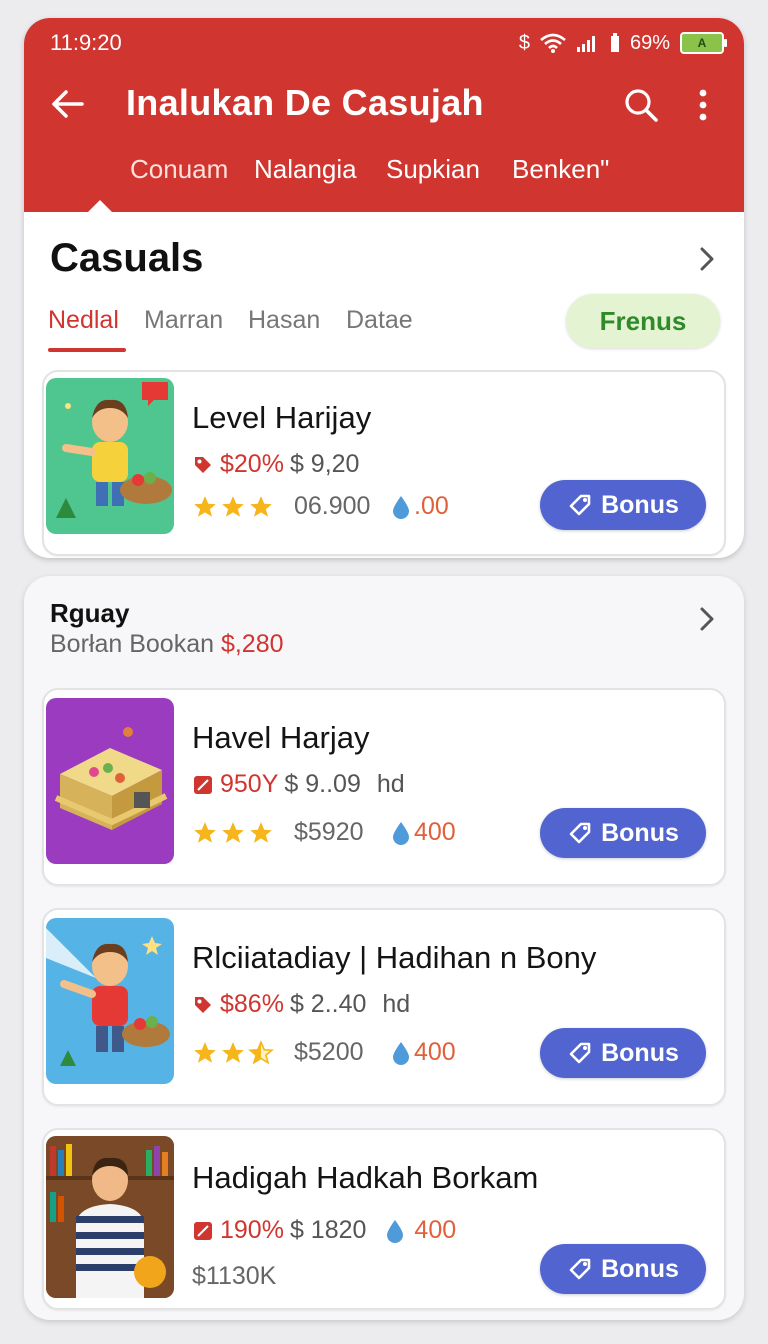  I want to click on item-count: $5920, so click(329, 832).